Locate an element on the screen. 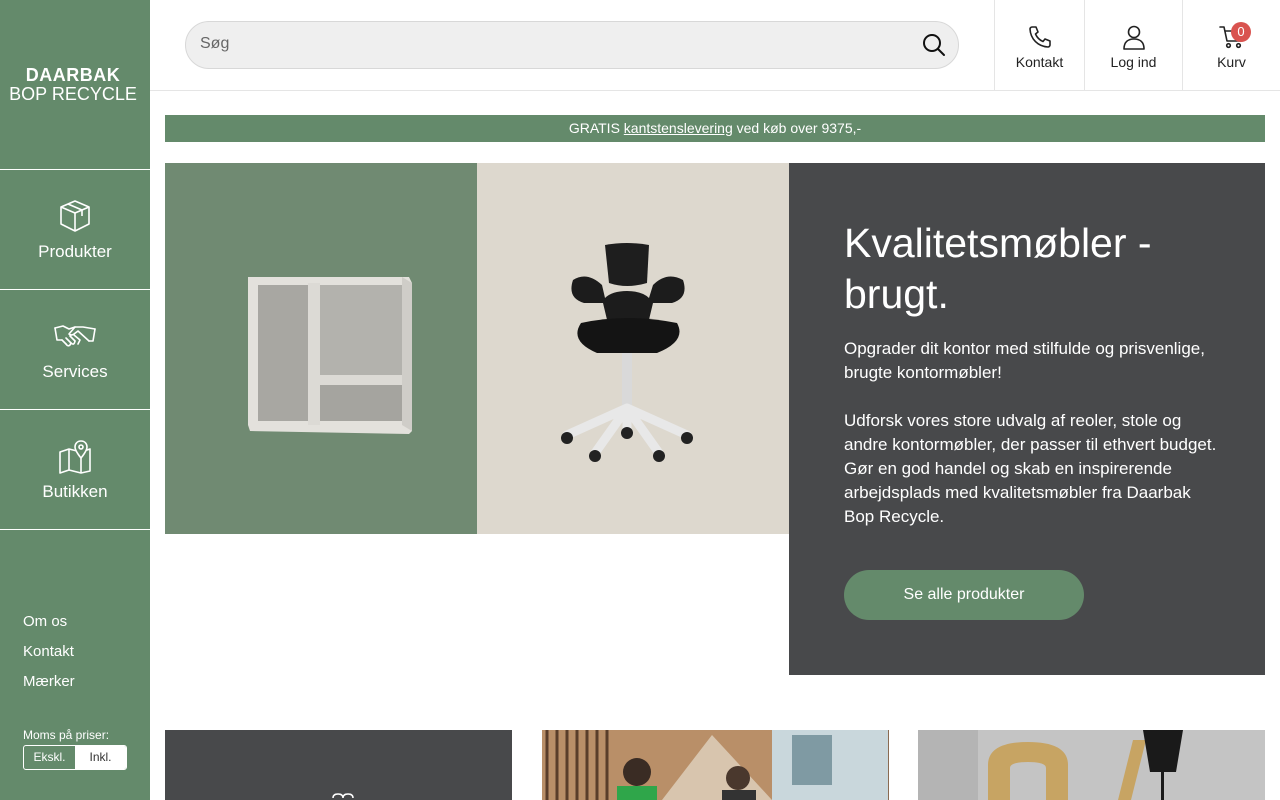  logo: DAARBAK BOP RECYCLE is located at coordinates (75, 85).